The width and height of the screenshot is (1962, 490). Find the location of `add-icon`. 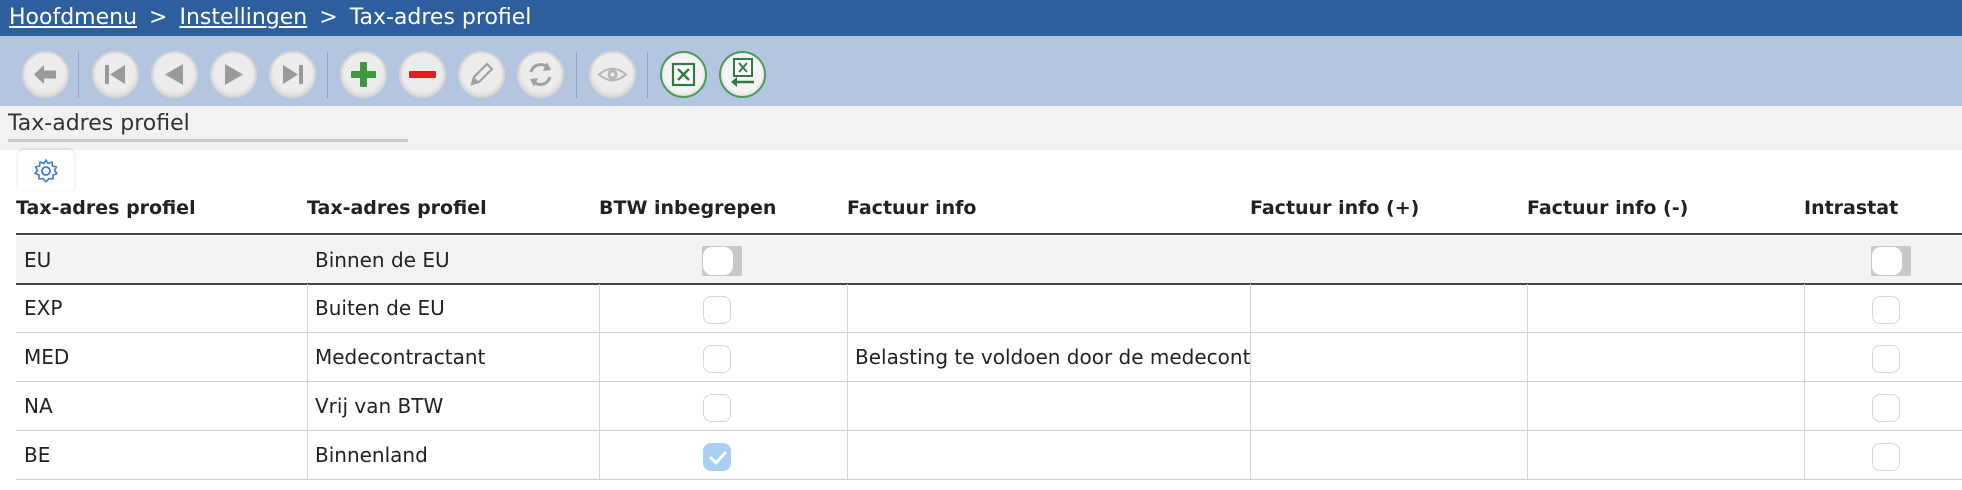

add-icon is located at coordinates (363, 74).